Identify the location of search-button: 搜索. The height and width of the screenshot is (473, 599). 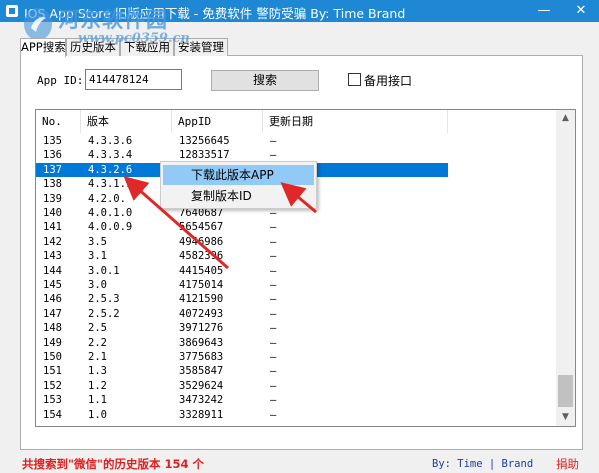
(265, 80).